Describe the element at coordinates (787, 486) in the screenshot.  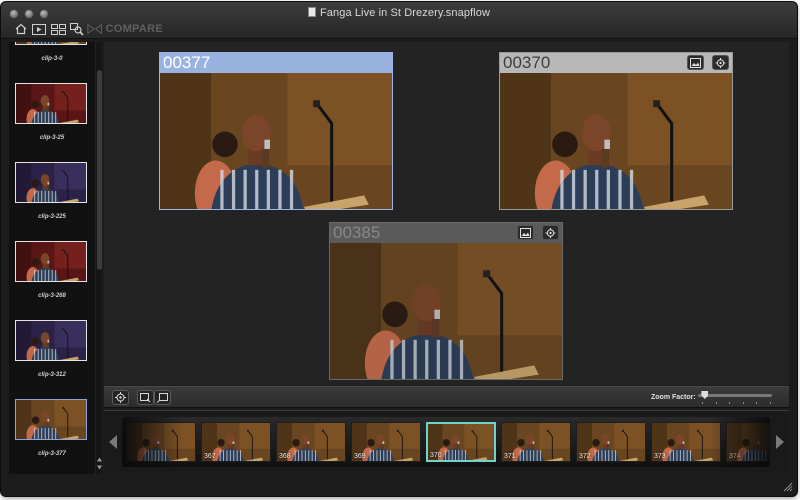
I see `resize-grip-icon` at that location.